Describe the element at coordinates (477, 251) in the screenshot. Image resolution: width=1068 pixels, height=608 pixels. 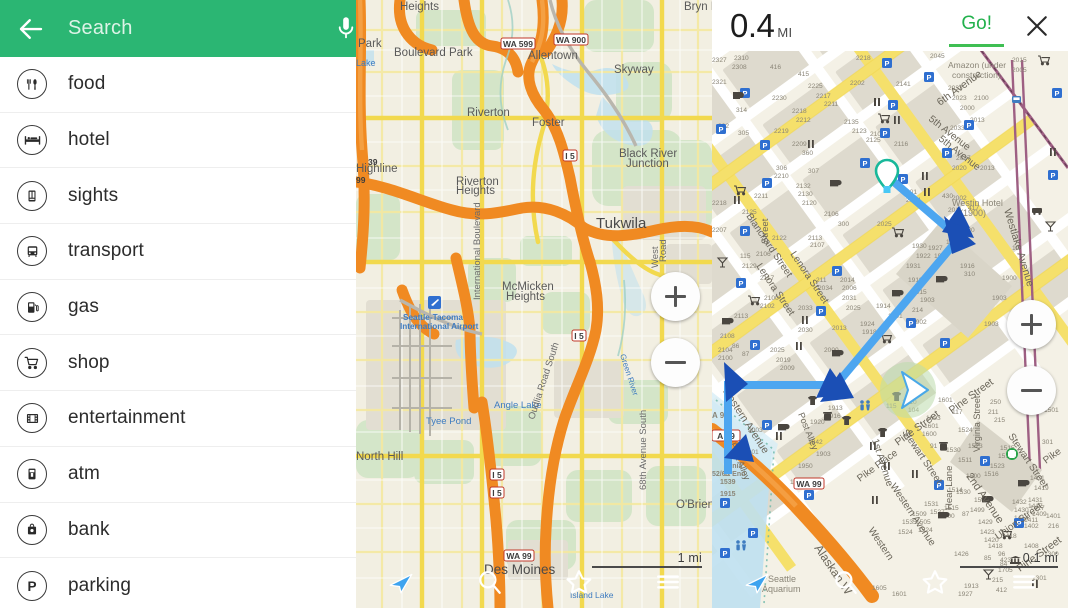
I see `svg-text: International Boulevard` at that location.